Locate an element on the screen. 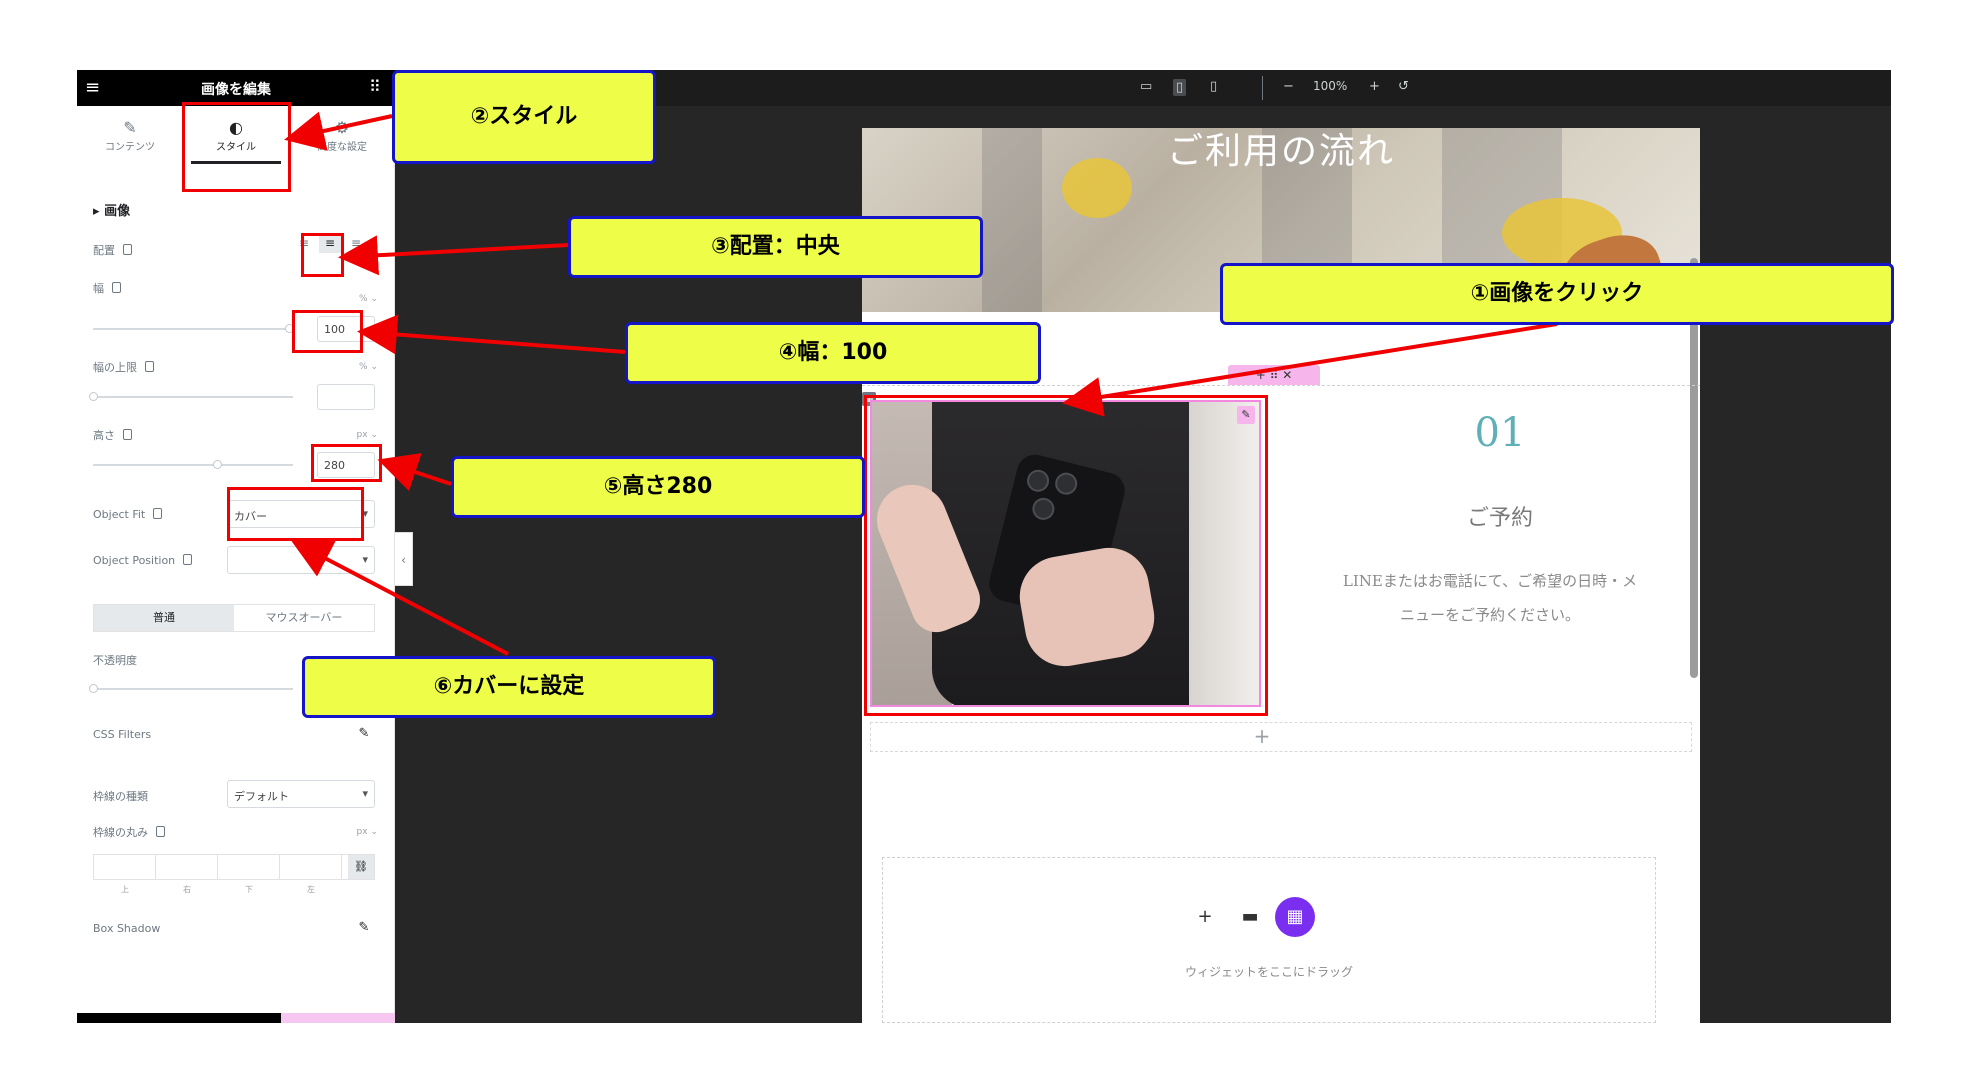 The width and height of the screenshot is (1980, 1080). highlight-object-fit is located at coordinates (295, 514).